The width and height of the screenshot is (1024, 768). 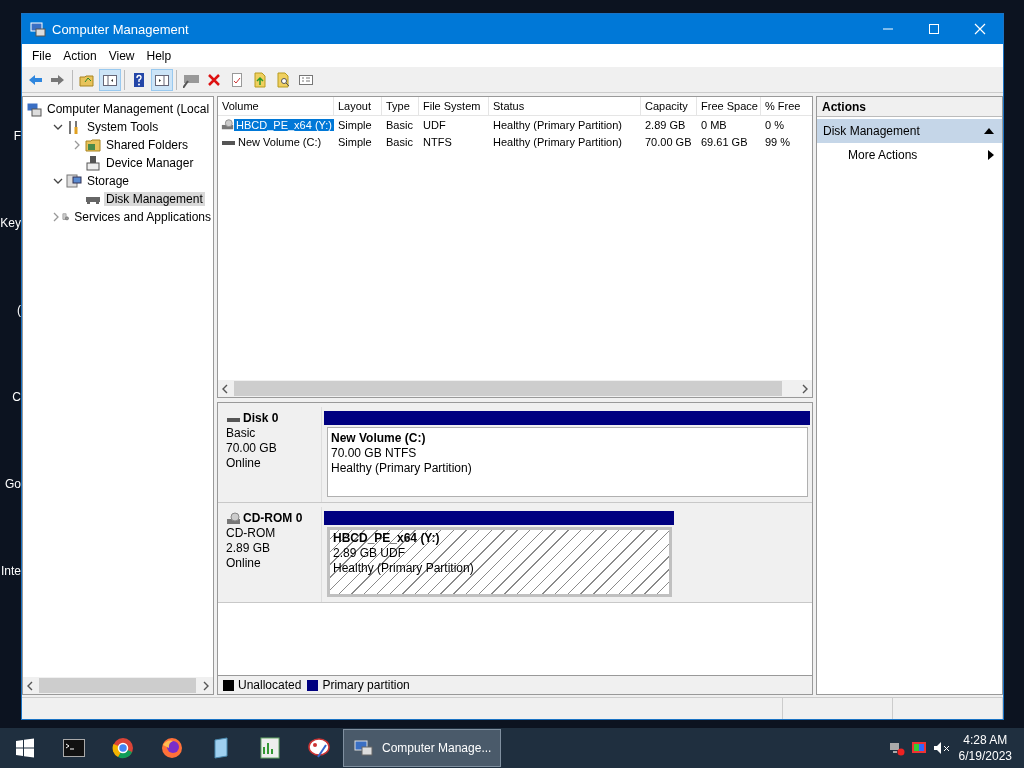 What do you see at coordinates (93, 163) in the screenshot?
I see `device-icon` at bounding box center [93, 163].